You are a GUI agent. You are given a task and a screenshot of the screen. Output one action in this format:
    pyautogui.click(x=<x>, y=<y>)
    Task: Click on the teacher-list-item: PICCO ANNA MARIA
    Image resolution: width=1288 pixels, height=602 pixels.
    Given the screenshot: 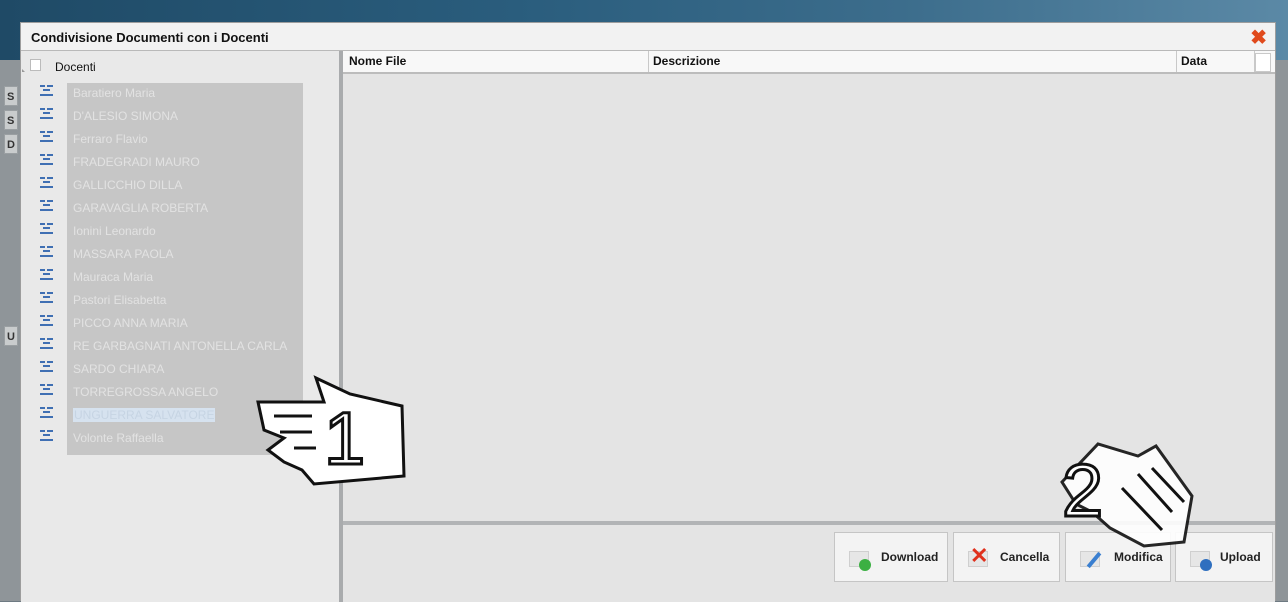 What is the action you would take?
    pyautogui.click(x=171, y=324)
    